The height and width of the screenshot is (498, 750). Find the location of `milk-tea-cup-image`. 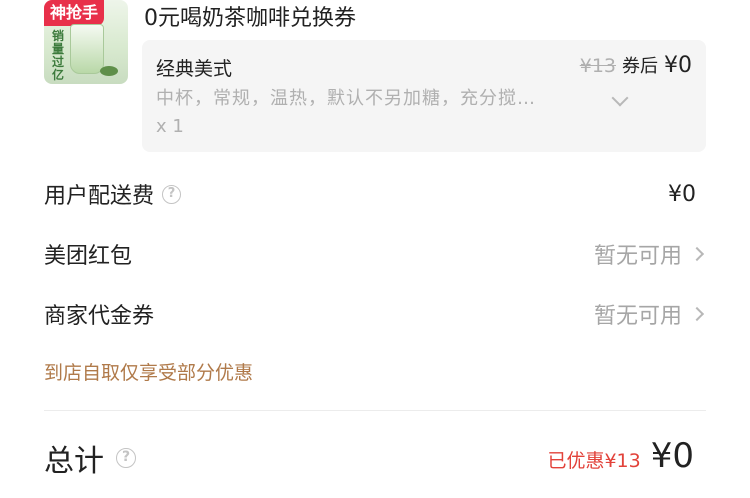

milk-tea-cup-image is located at coordinates (87, 49).